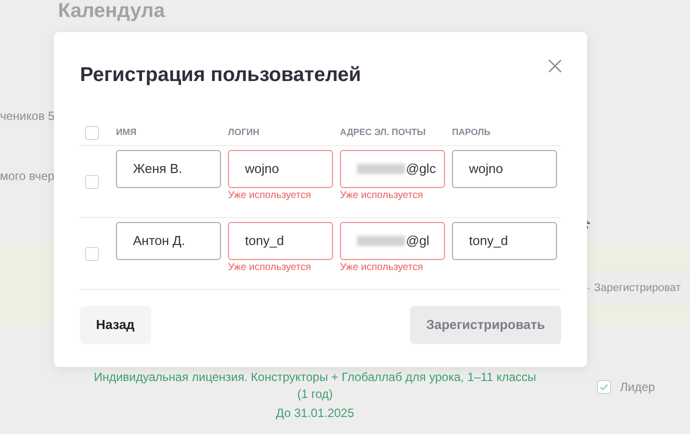 The width and height of the screenshot is (690, 434). Describe the element at coordinates (27, 116) in the screenshot. I see `page-text: чеников 5` at that location.